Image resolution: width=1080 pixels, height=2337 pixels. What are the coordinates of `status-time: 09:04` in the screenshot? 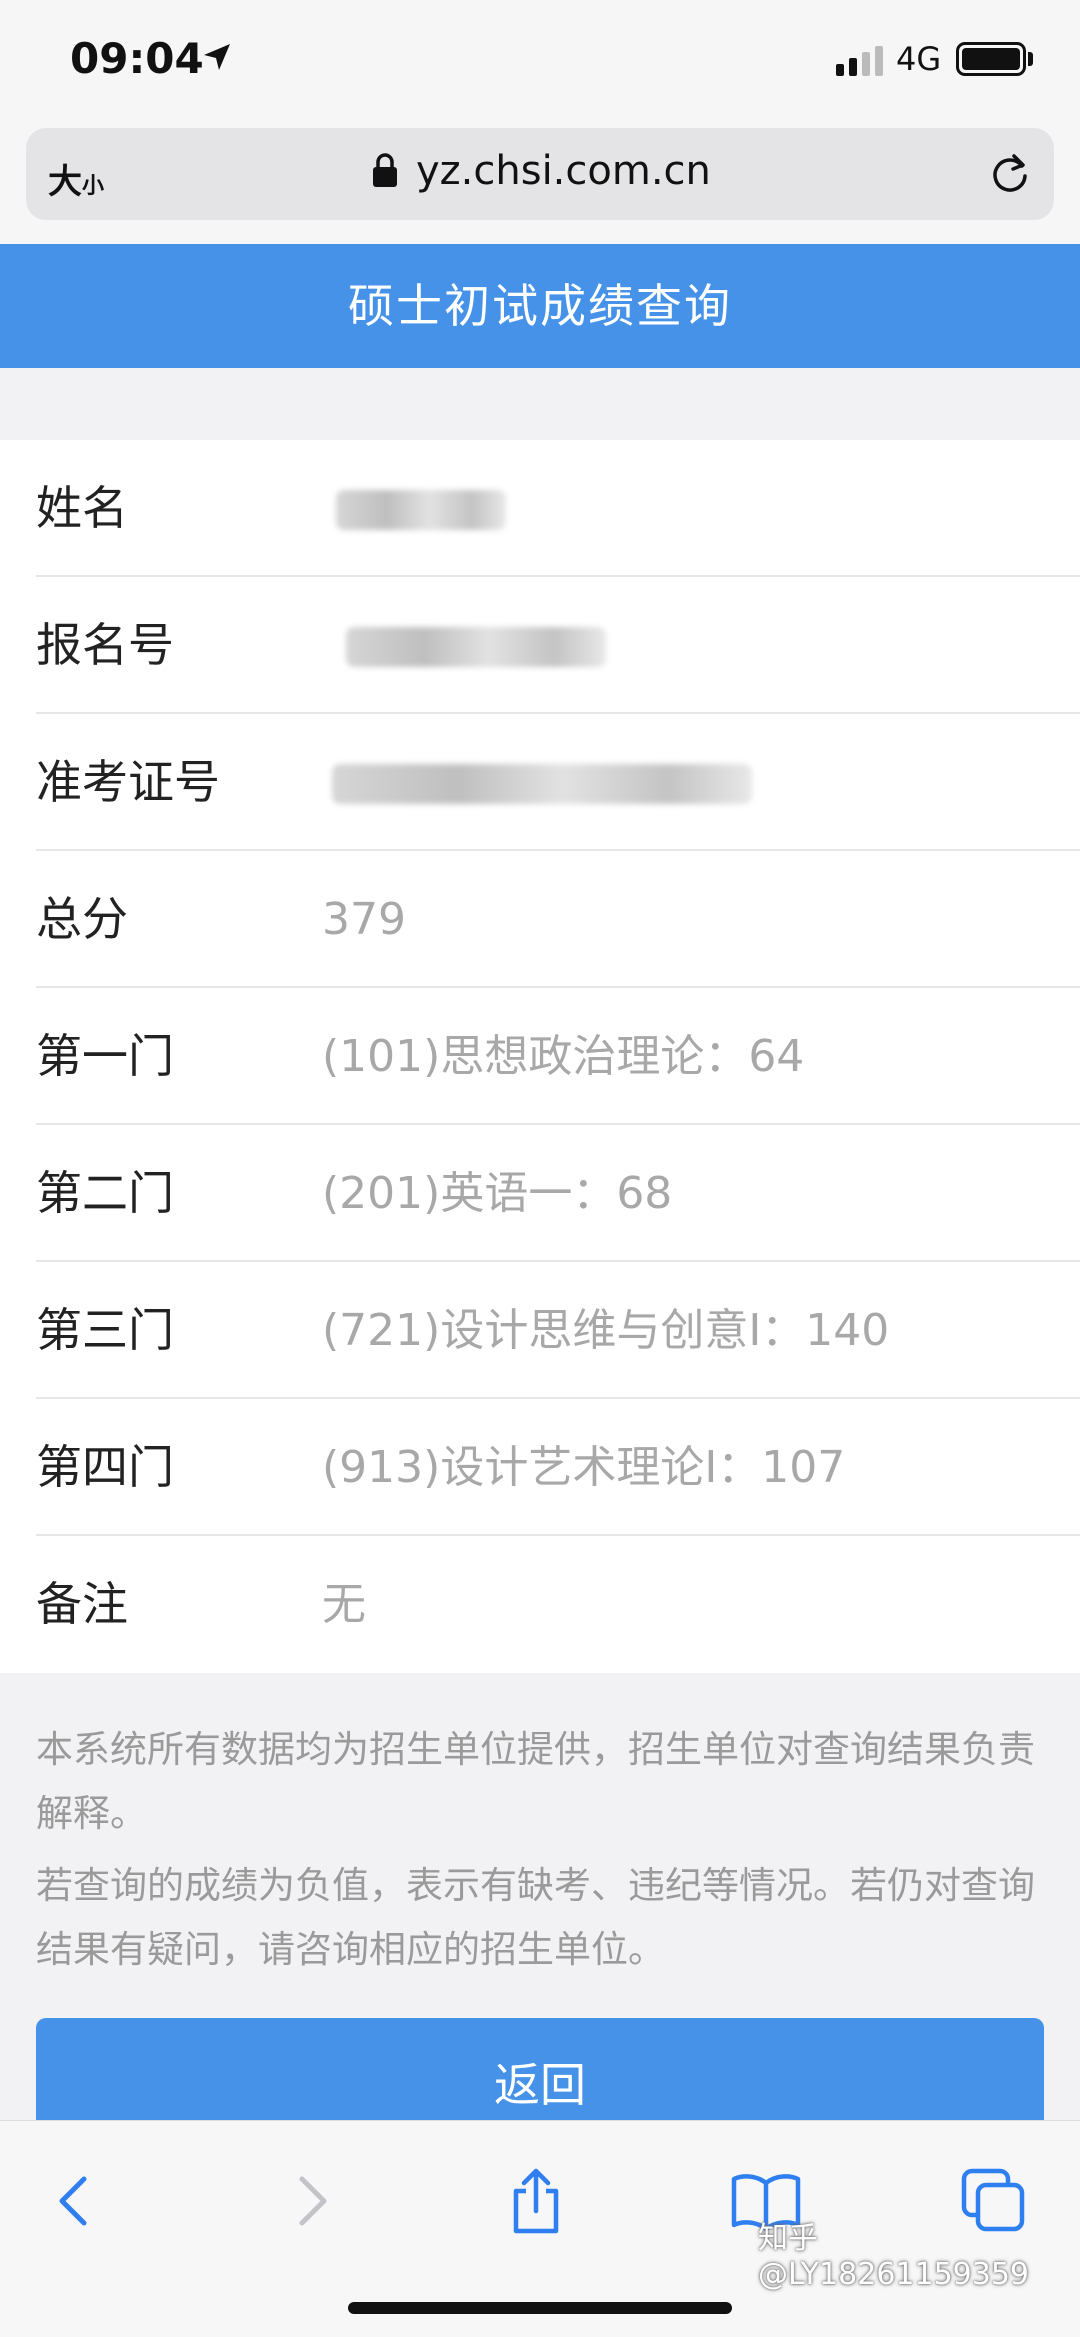 It's located at (137, 58).